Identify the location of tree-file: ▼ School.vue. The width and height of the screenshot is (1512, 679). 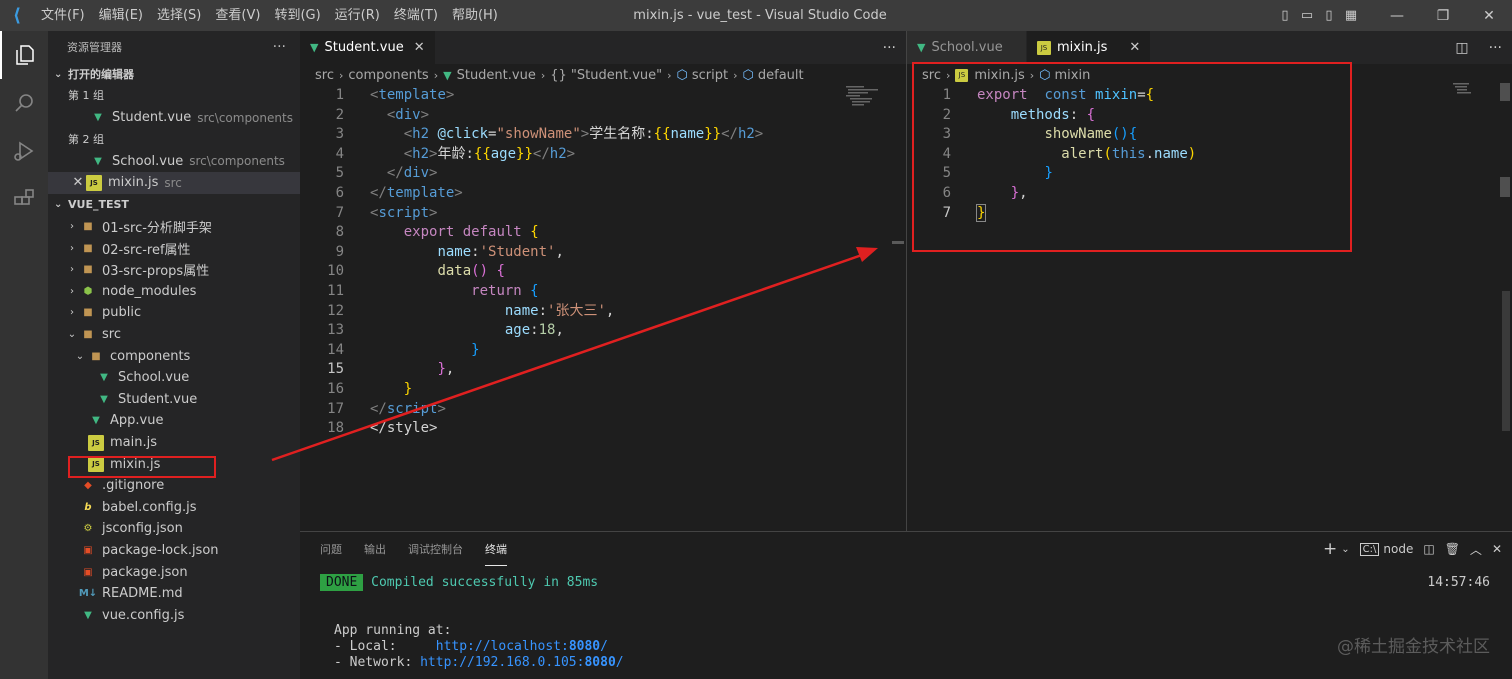
(174, 378).